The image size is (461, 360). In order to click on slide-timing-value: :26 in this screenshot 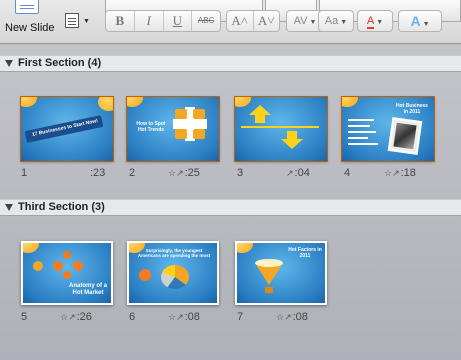, I will do `click(84, 317)`.